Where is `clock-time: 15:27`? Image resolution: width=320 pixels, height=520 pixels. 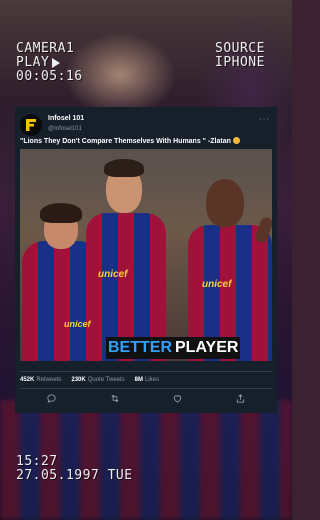 clock-time: 15:27 is located at coordinates (37, 461).